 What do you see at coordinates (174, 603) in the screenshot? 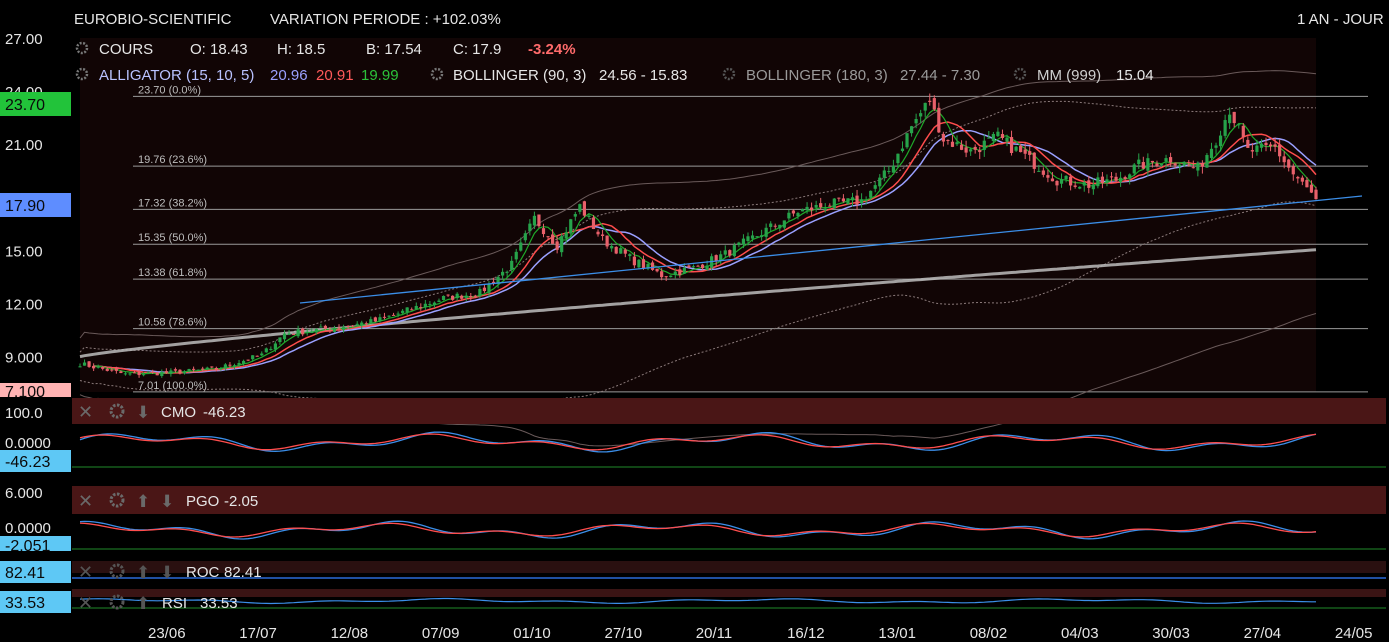
I see `rsi-label: RSI` at bounding box center [174, 603].